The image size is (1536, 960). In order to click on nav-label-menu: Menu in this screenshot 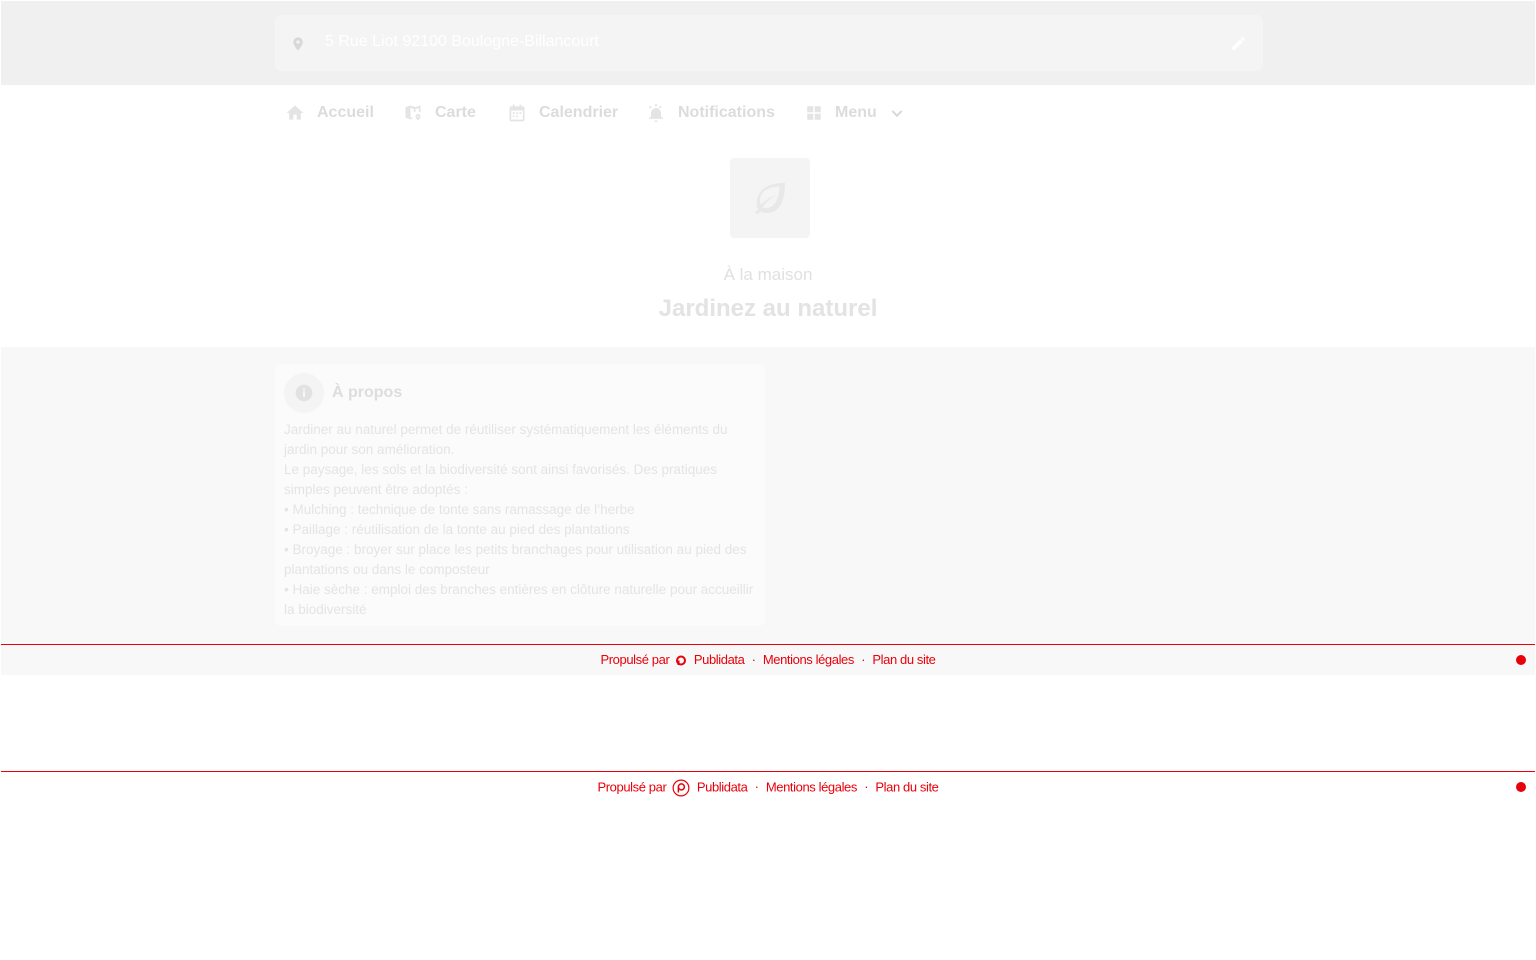, I will do `click(856, 112)`.